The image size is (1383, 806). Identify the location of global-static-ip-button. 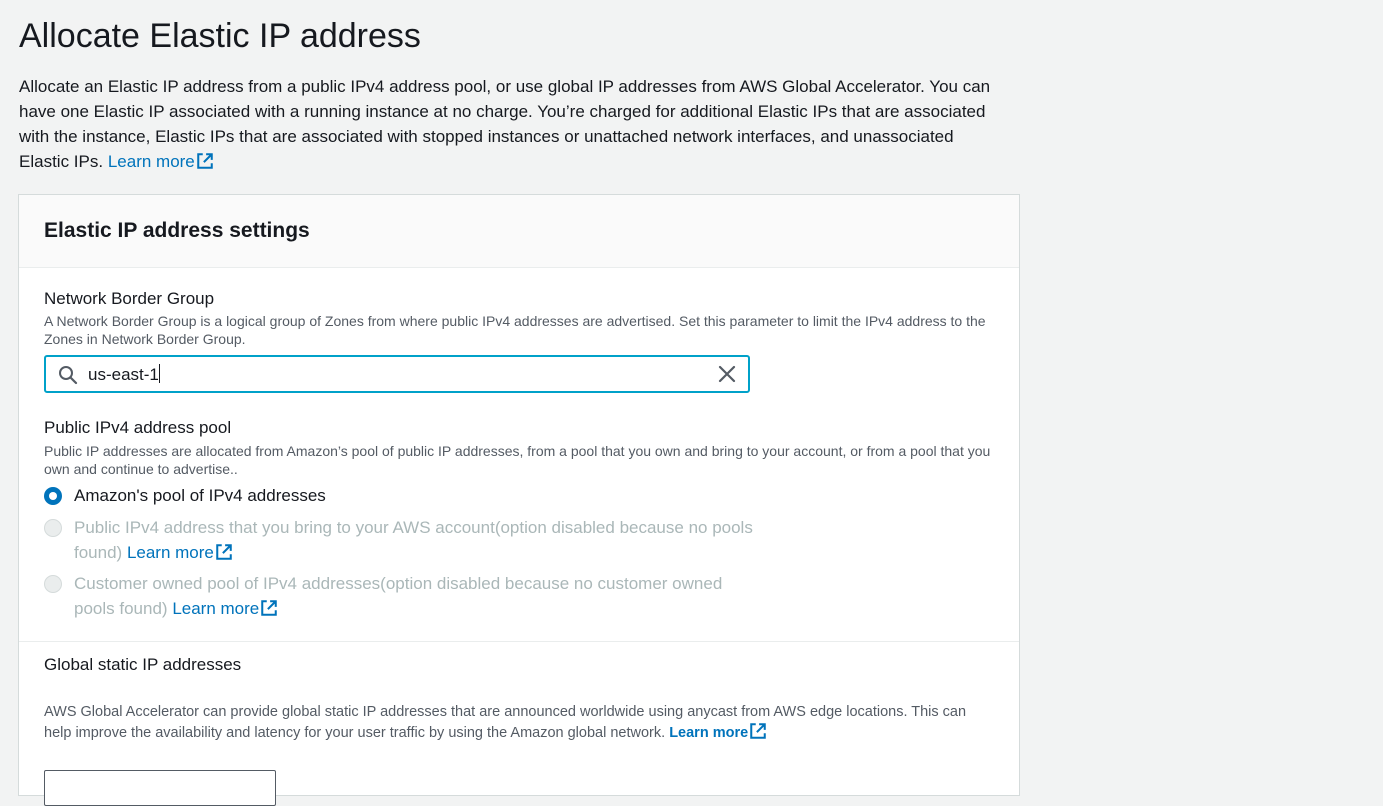
(160, 788).